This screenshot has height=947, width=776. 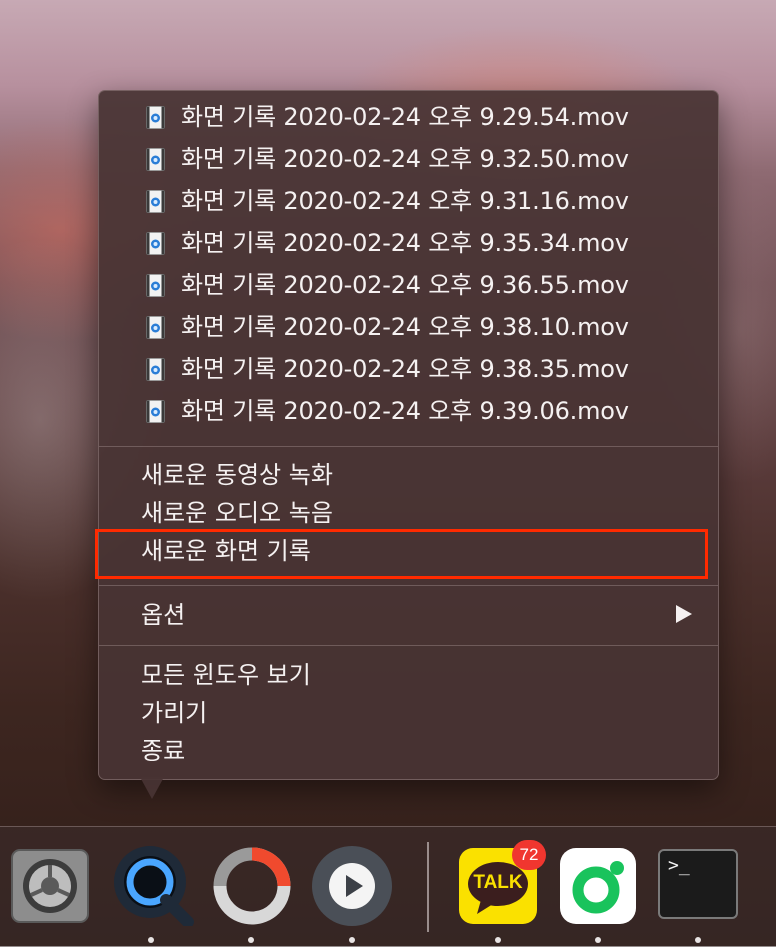 I want to click on recent-file-item: 화면 기록 2020-02-24 오후 9.38.10.mov, so click(x=408, y=327).